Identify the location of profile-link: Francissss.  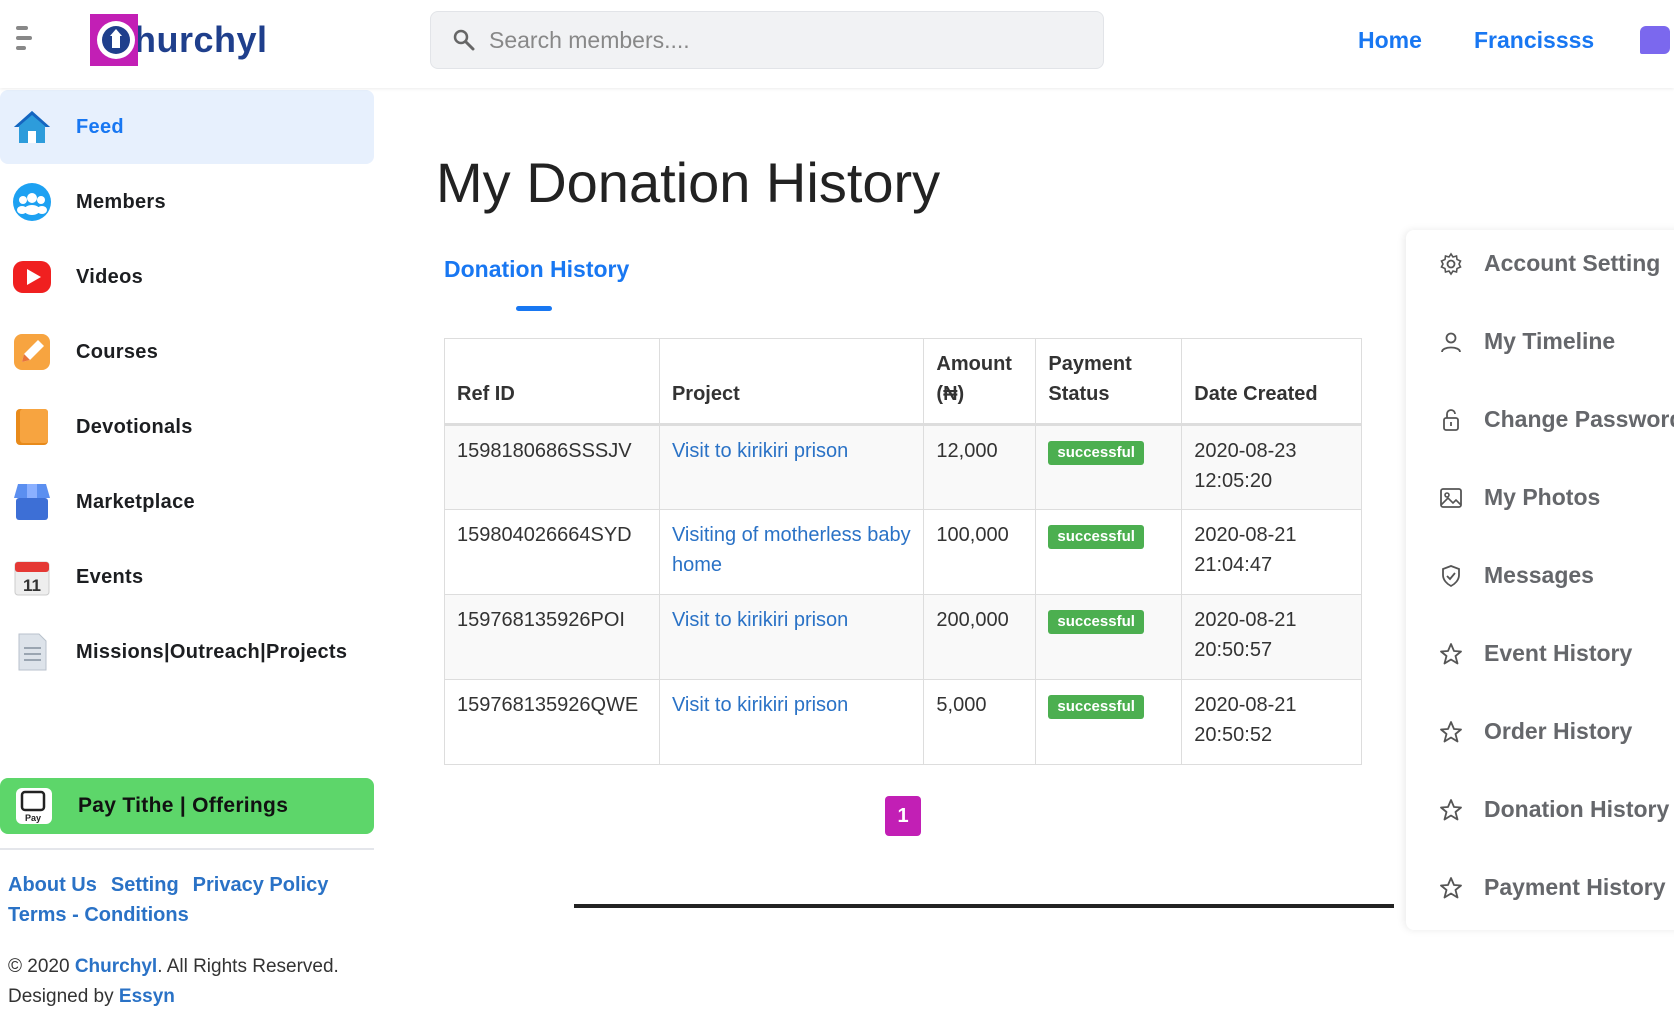
(1534, 40).